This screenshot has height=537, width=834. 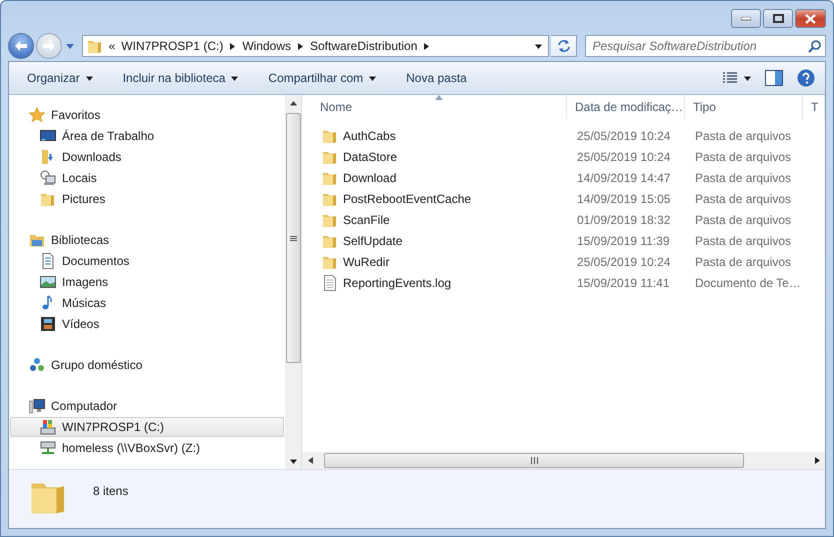 I want to click on downloads-folder-icon, so click(x=48, y=157).